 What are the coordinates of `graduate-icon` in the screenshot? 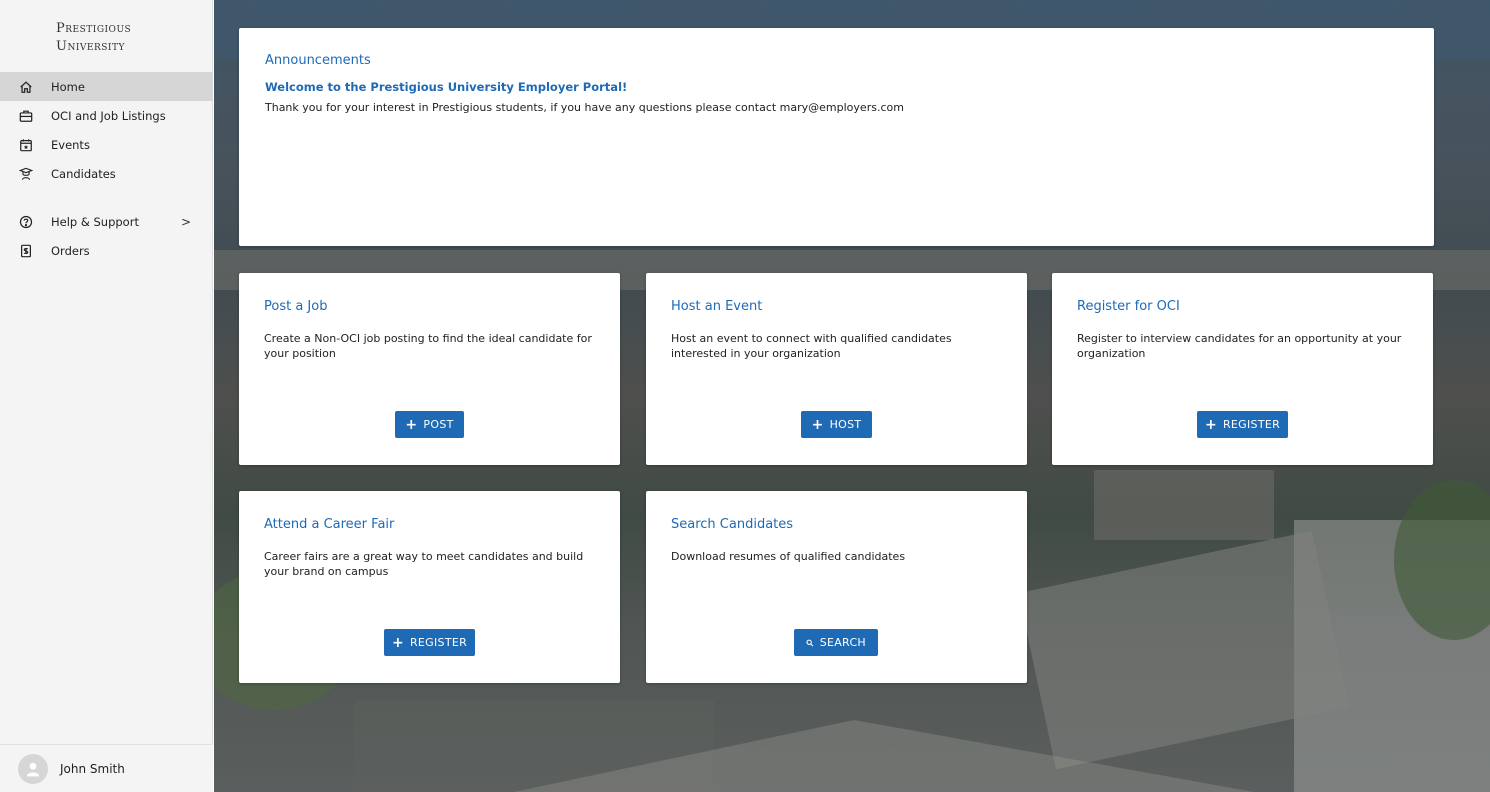 It's located at (26, 174).